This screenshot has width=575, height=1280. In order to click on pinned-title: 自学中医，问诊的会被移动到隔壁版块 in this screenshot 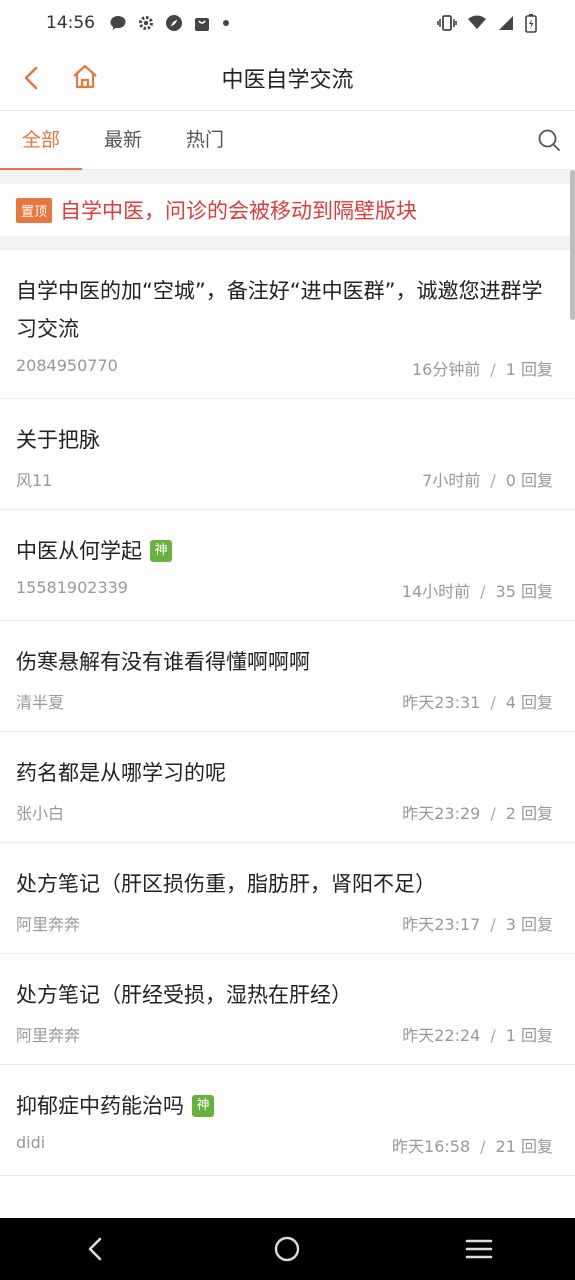, I will do `click(239, 211)`.